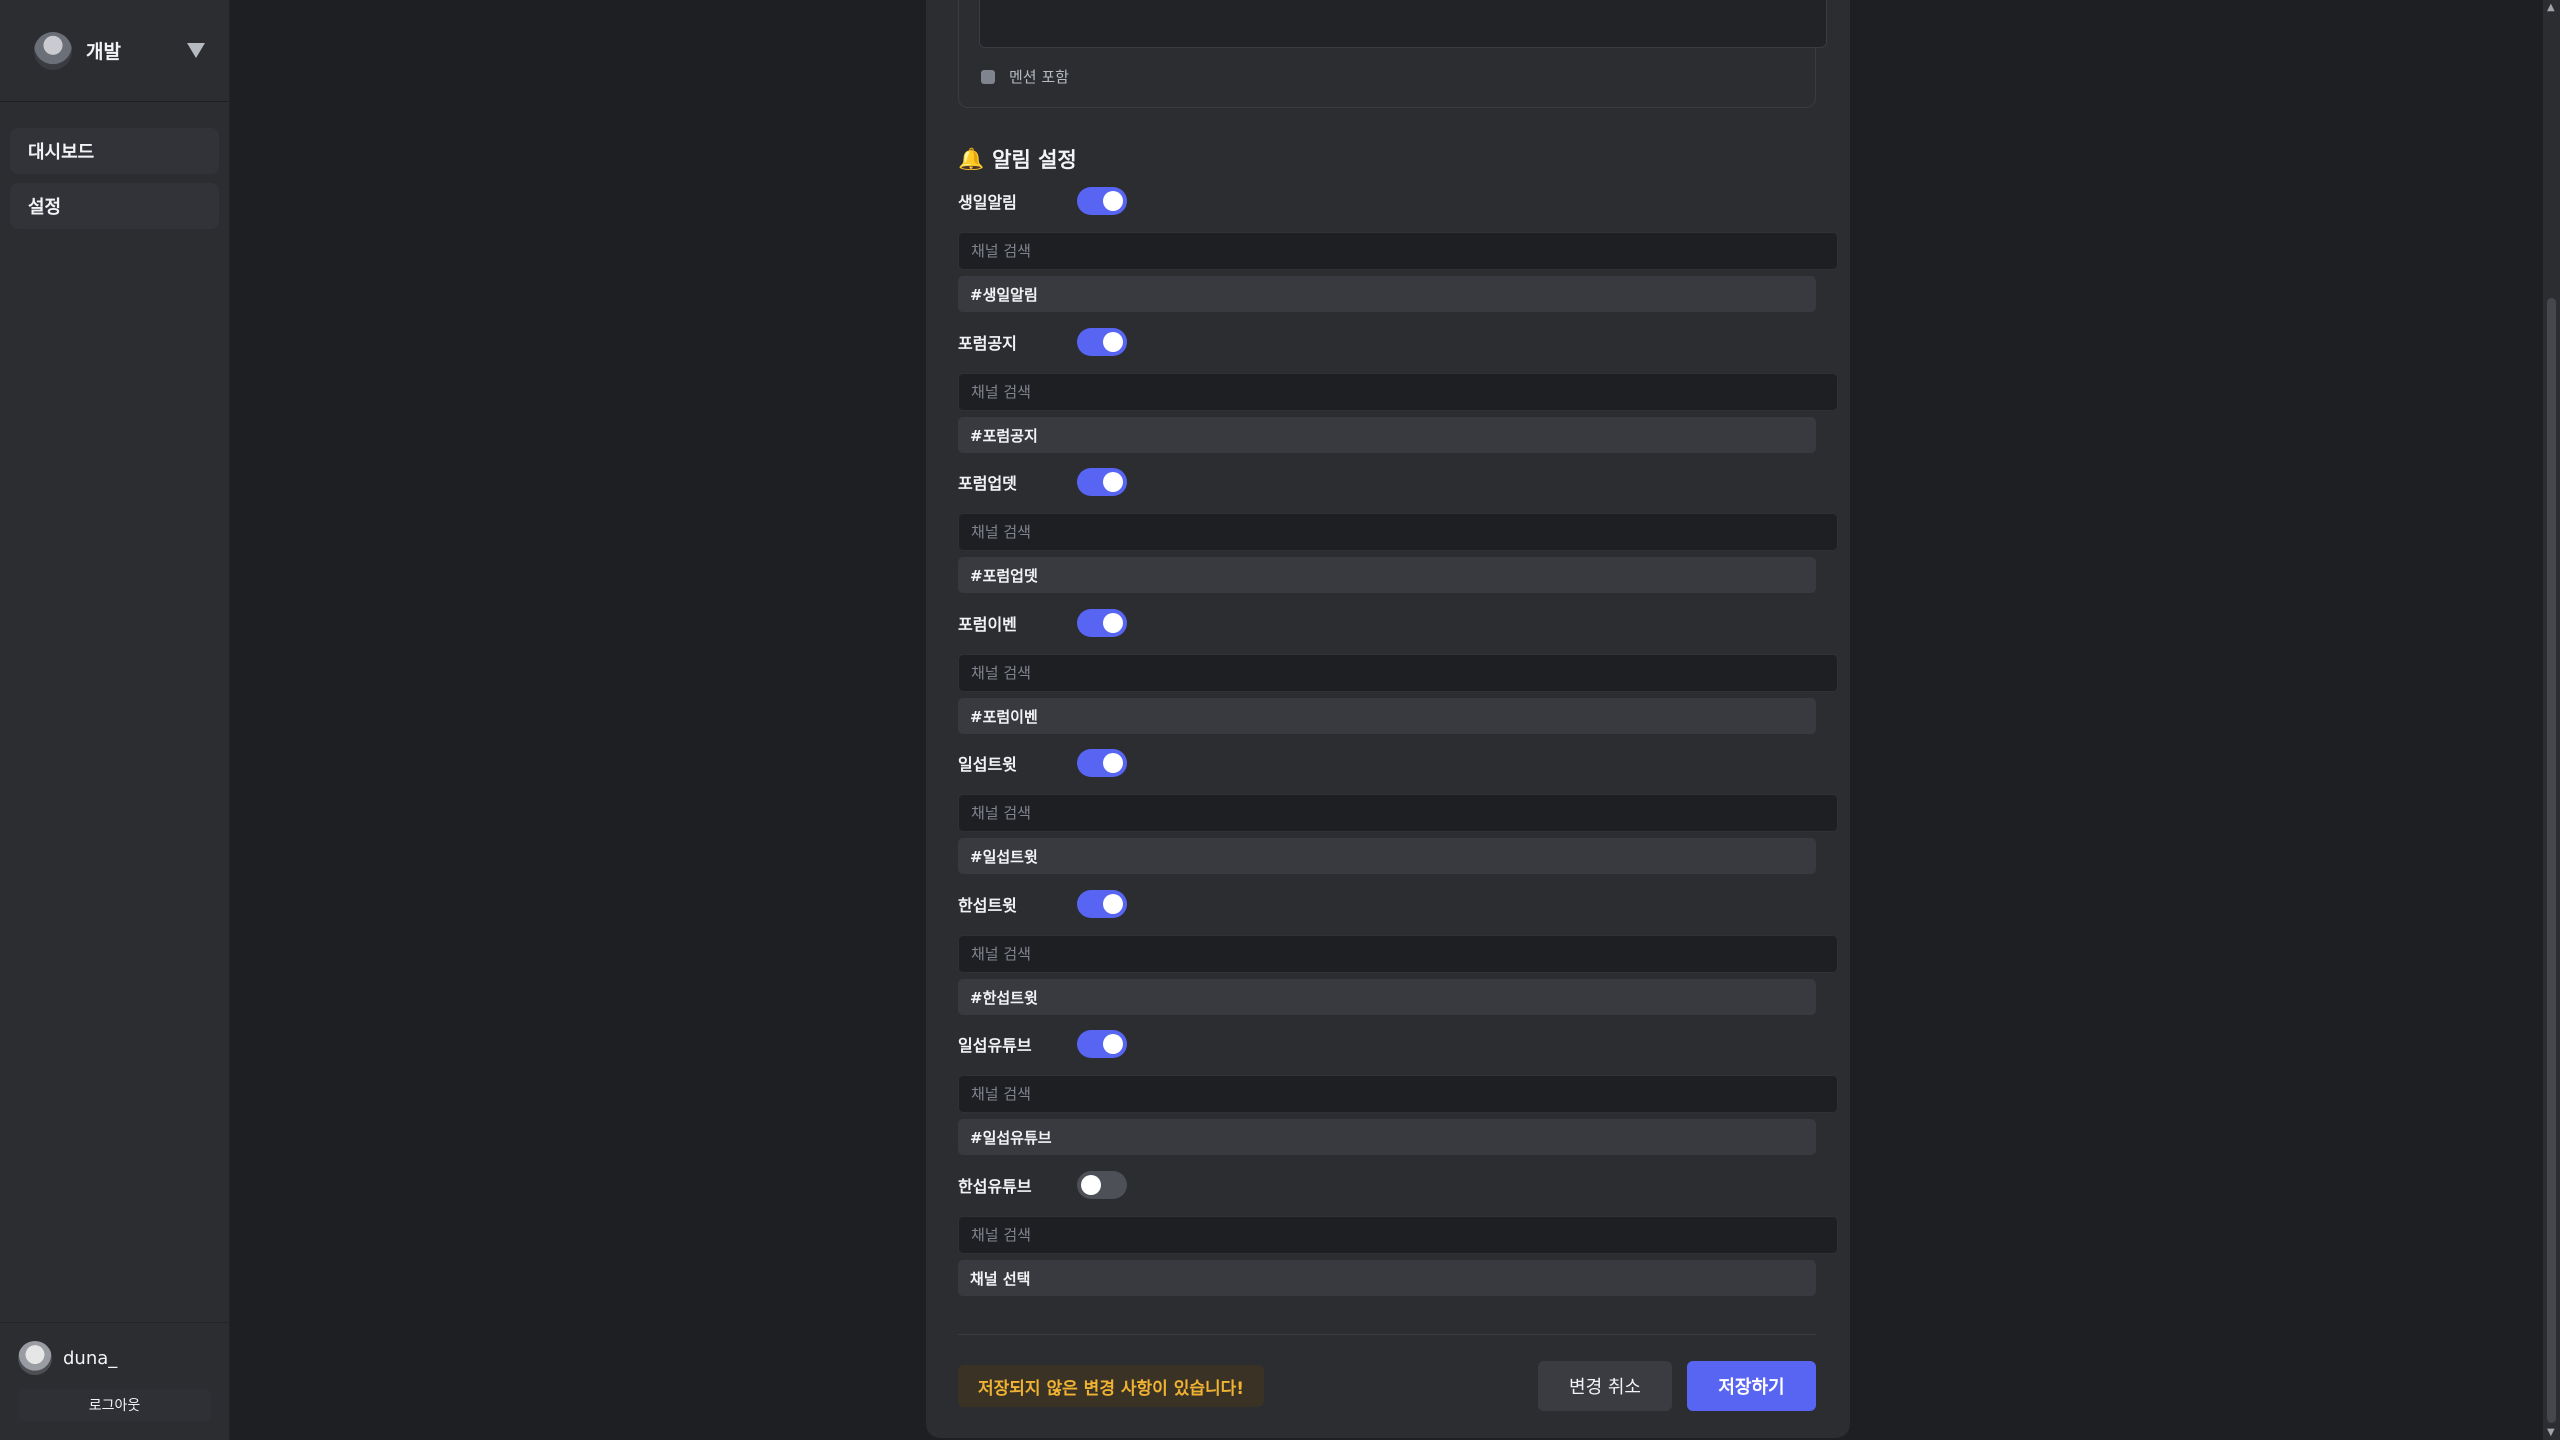 The width and height of the screenshot is (2560, 1440). Describe the element at coordinates (53, 50) in the screenshot. I see `server-avatar` at that location.